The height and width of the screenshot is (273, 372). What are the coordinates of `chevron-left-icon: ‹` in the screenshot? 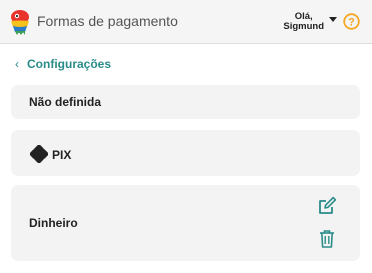 It's located at (17, 64).